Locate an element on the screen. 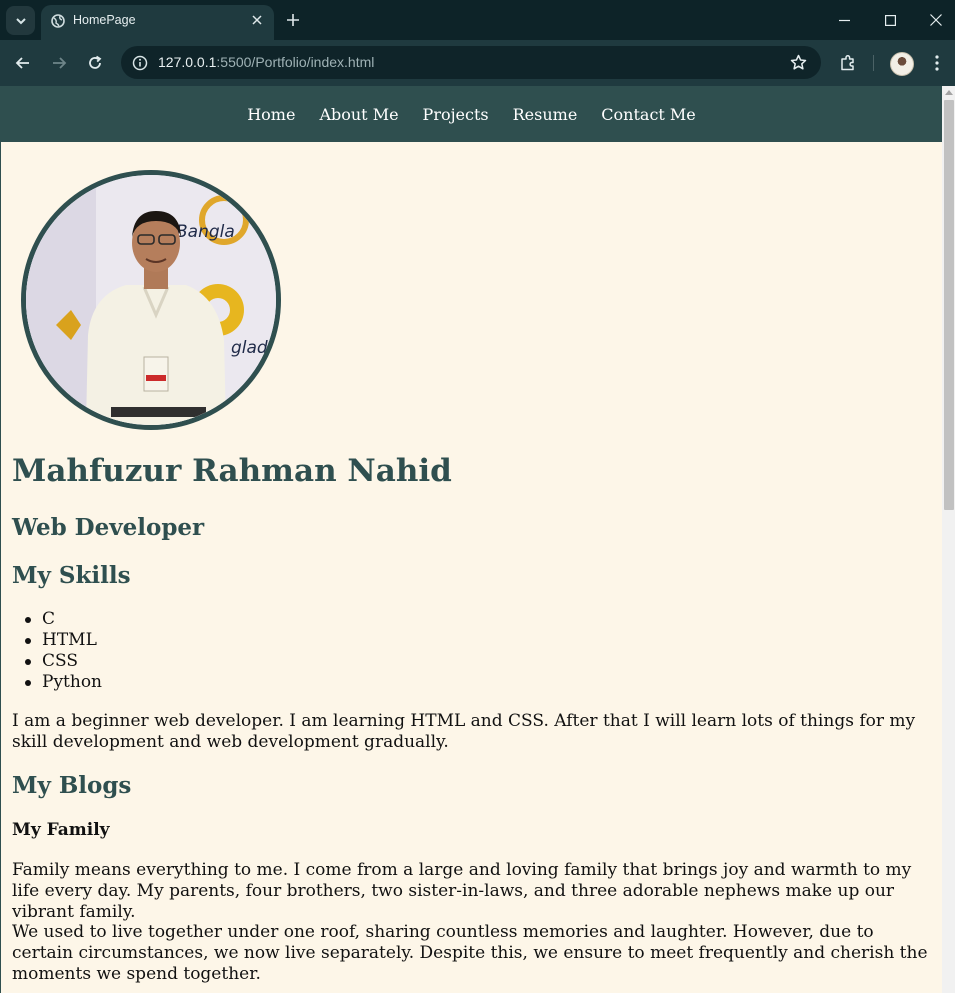  reload-button is located at coordinates (95, 63).